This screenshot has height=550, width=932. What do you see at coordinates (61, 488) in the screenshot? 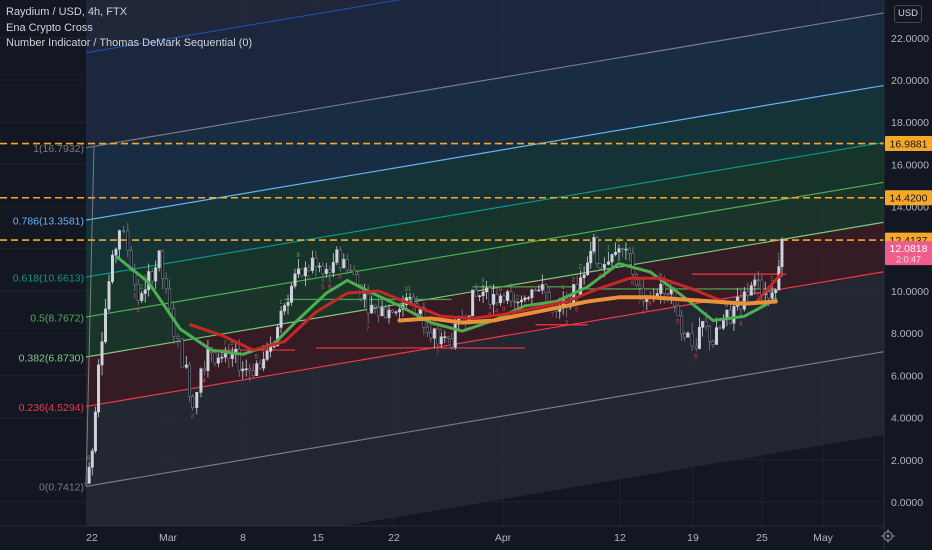
I see `fib-level-label: 0(0.7412)` at bounding box center [61, 488].